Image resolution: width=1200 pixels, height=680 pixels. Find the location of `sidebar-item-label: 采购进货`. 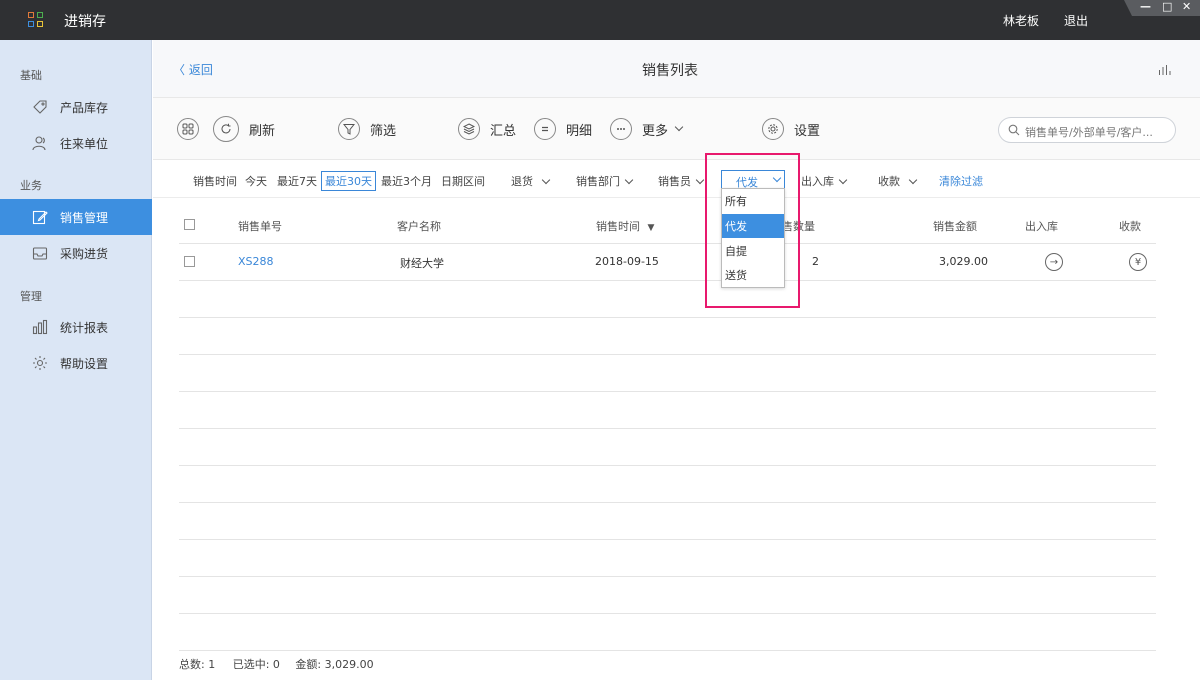

sidebar-item-label: 采购进货 is located at coordinates (84, 254).